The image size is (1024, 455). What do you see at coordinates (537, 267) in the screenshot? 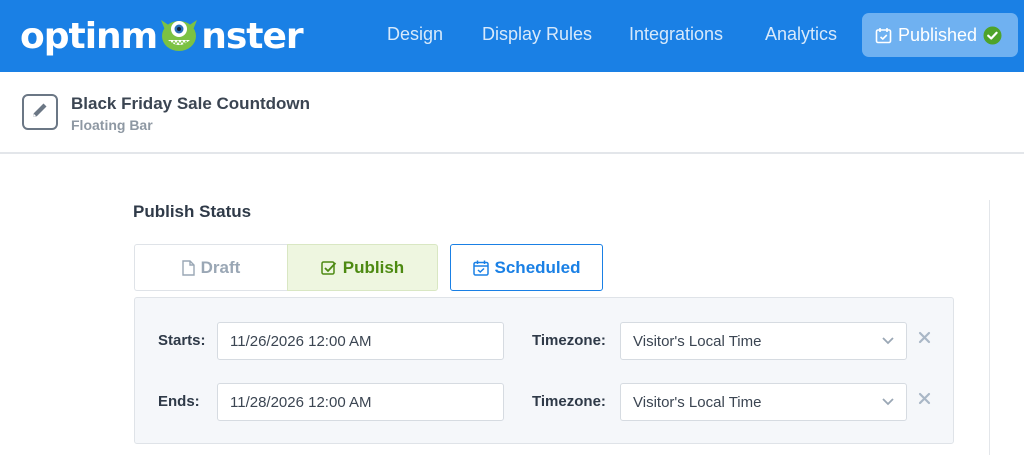
I see `status-option-scheduled-label: Scheduled` at bounding box center [537, 267].